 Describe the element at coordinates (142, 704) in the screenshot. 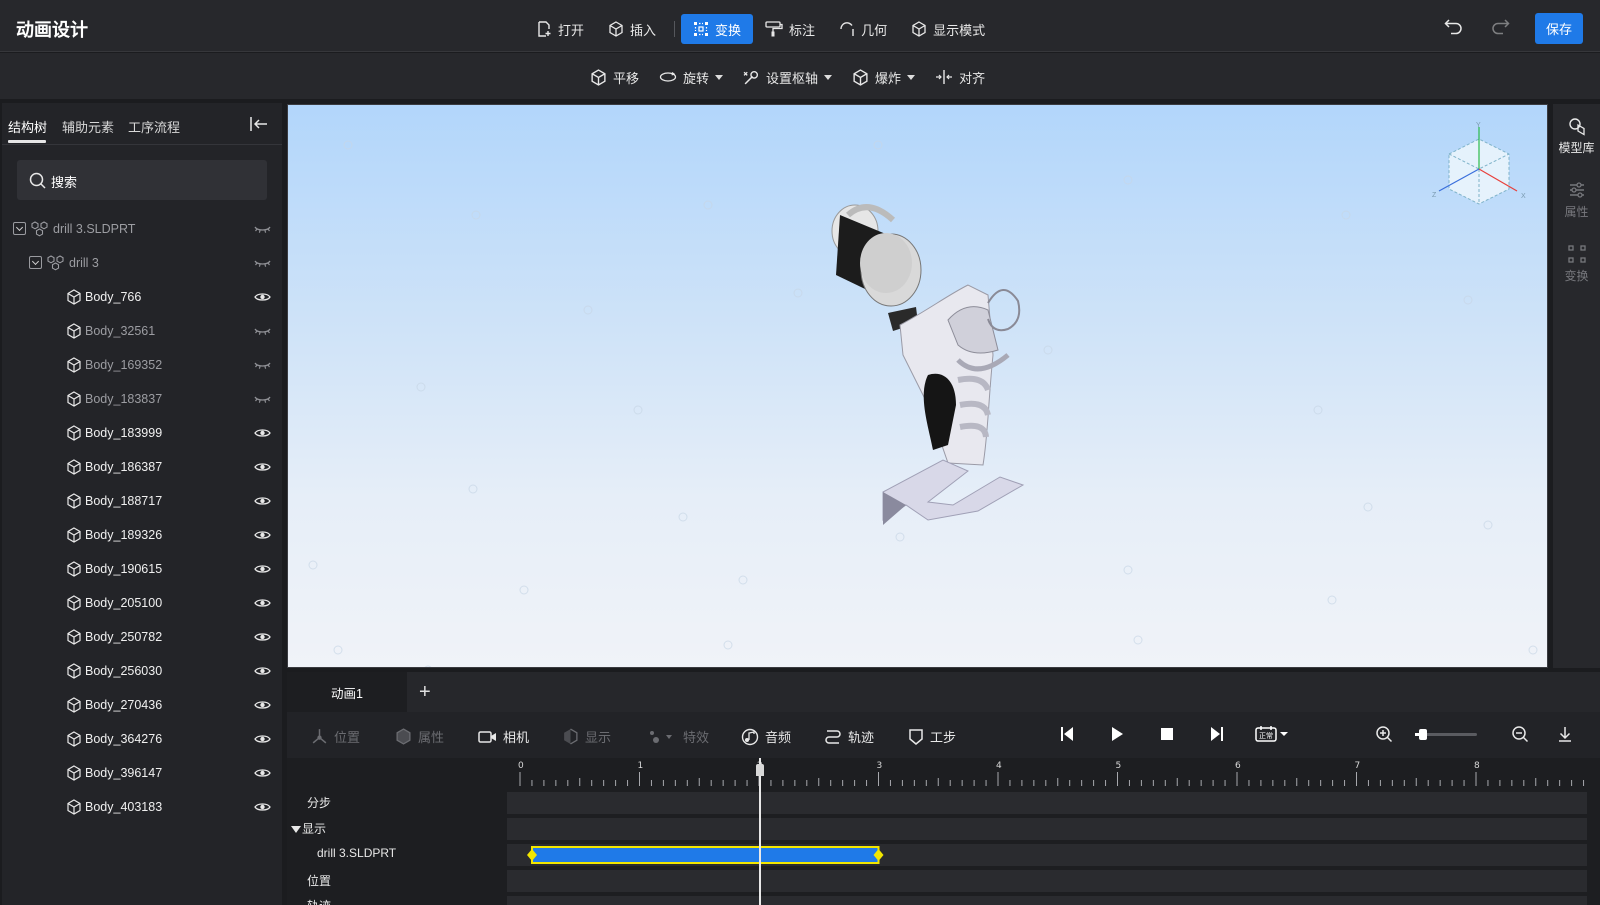

I see `tree-item: Body_270436` at that location.